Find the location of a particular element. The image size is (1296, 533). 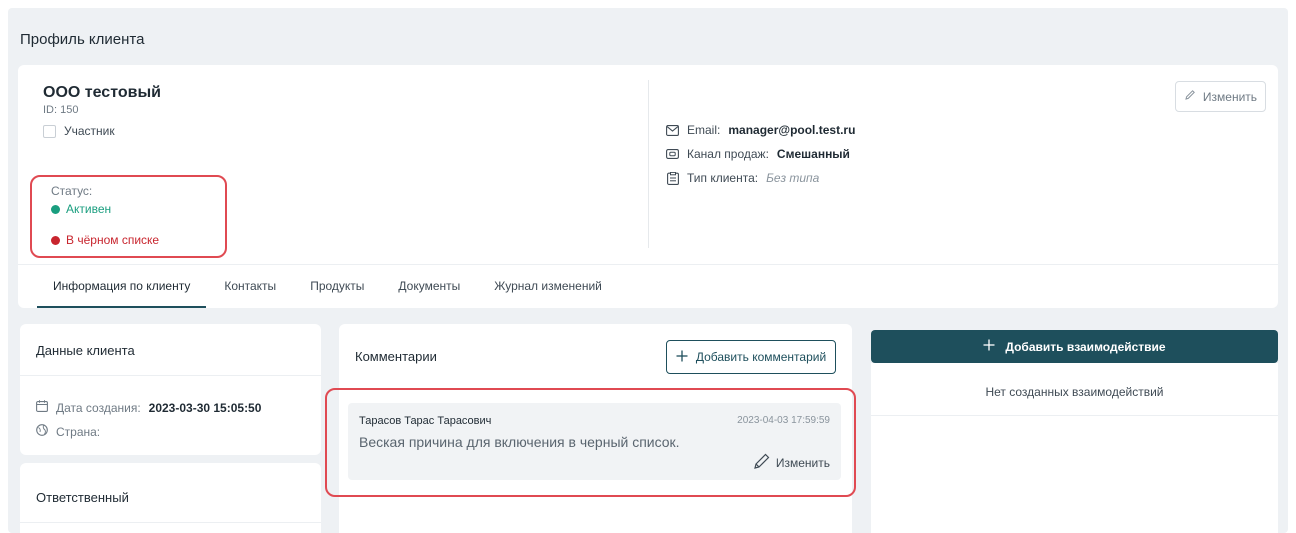

client-data-title: Данные клиента is located at coordinates (85, 350).